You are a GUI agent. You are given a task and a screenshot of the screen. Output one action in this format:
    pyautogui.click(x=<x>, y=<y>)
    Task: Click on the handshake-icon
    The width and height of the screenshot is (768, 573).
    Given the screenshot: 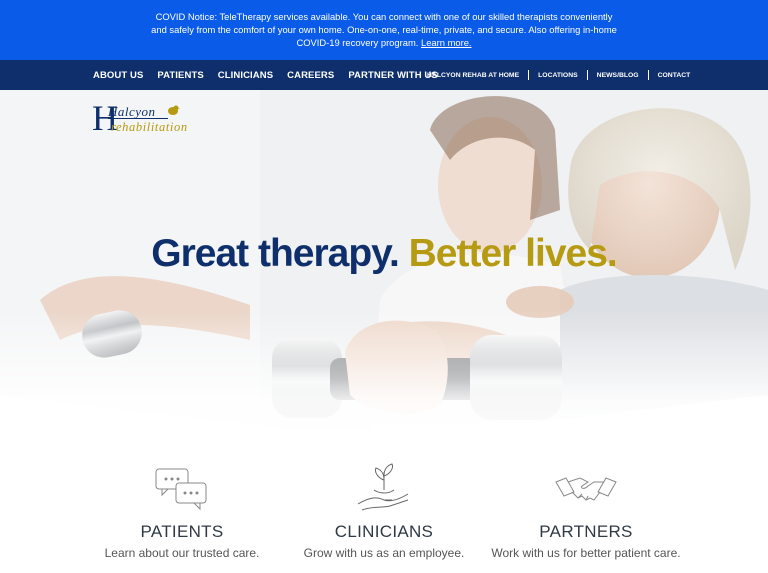 What is the action you would take?
    pyautogui.click(x=586, y=488)
    